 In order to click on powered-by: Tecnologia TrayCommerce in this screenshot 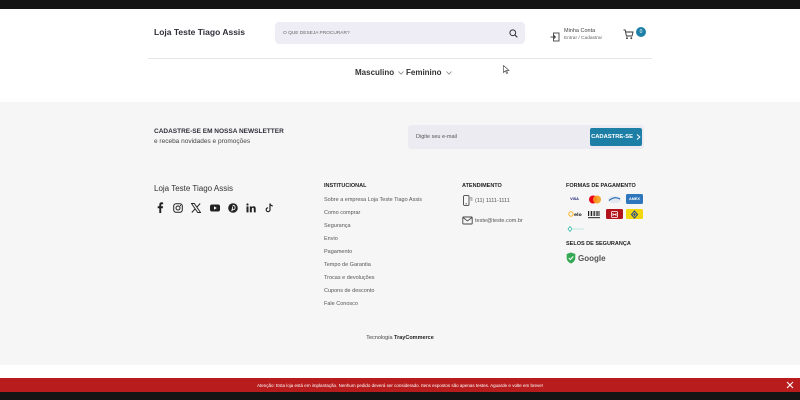, I will do `click(400, 338)`.